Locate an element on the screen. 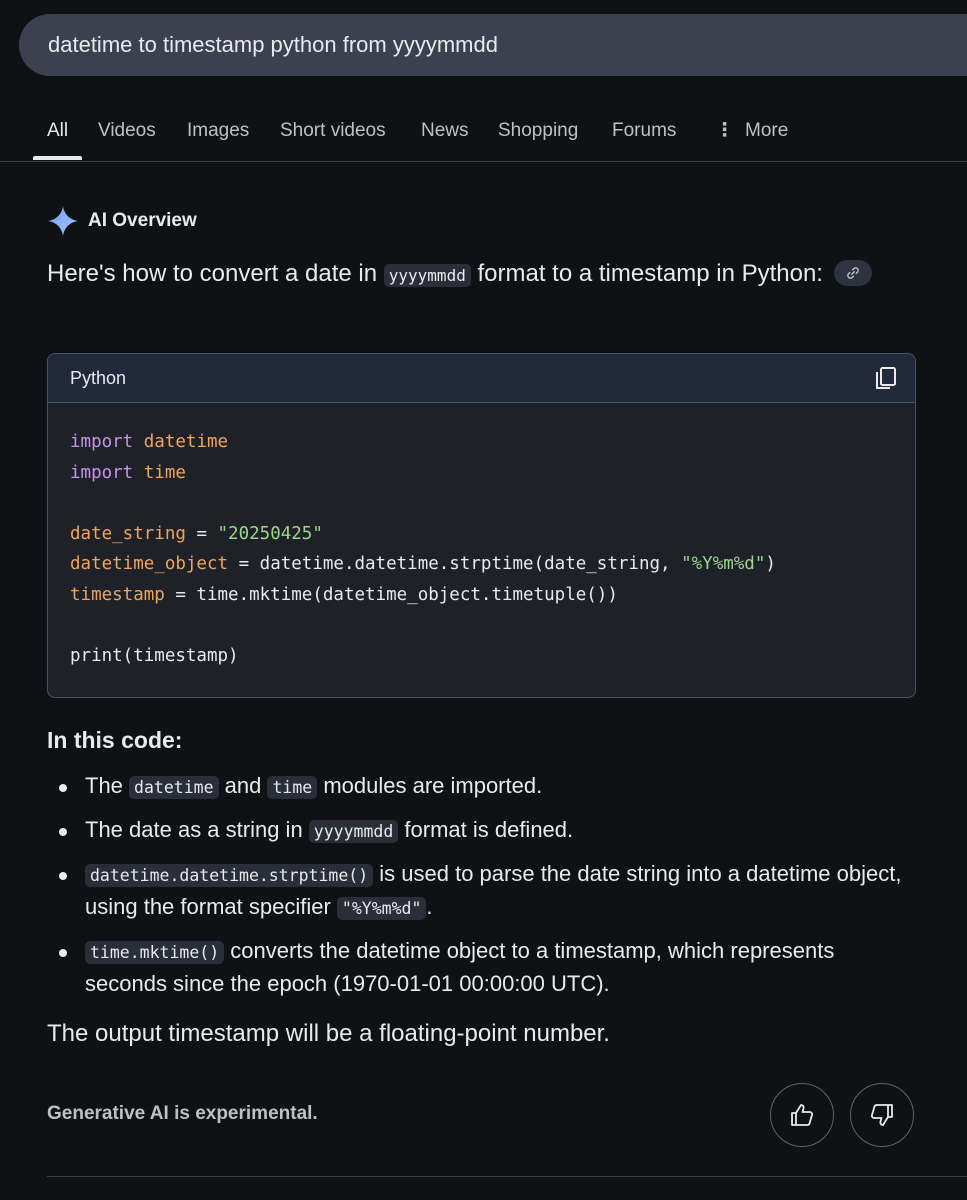  link-icon is located at coordinates (852, 272).